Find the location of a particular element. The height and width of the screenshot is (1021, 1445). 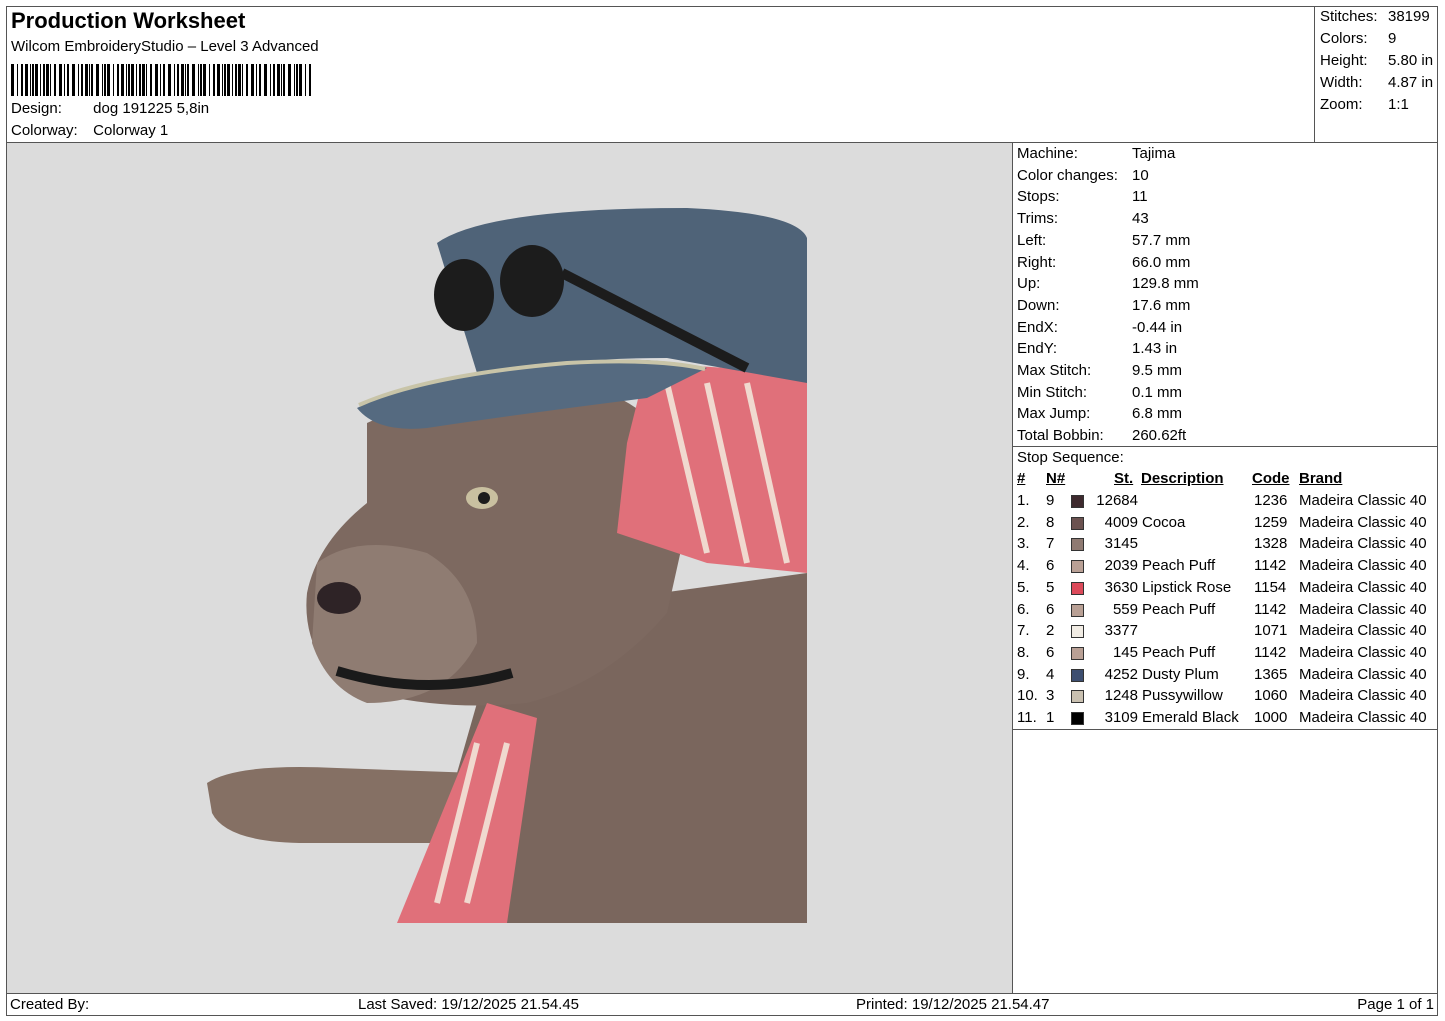

stop-row: 6. 6 559 Peach Puff 1142 Madeira Classic 40 is located at coordinates (1225, 612).